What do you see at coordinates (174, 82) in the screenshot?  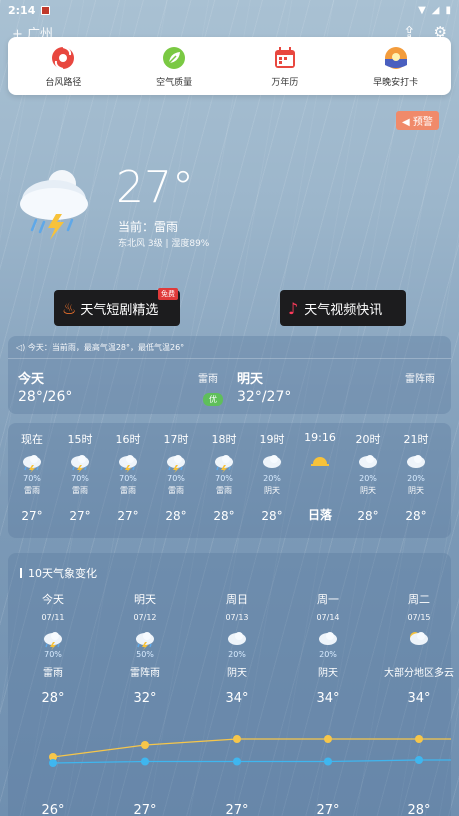 I see `quick-item-label: 空气质量` at bounding box center [174, 82].